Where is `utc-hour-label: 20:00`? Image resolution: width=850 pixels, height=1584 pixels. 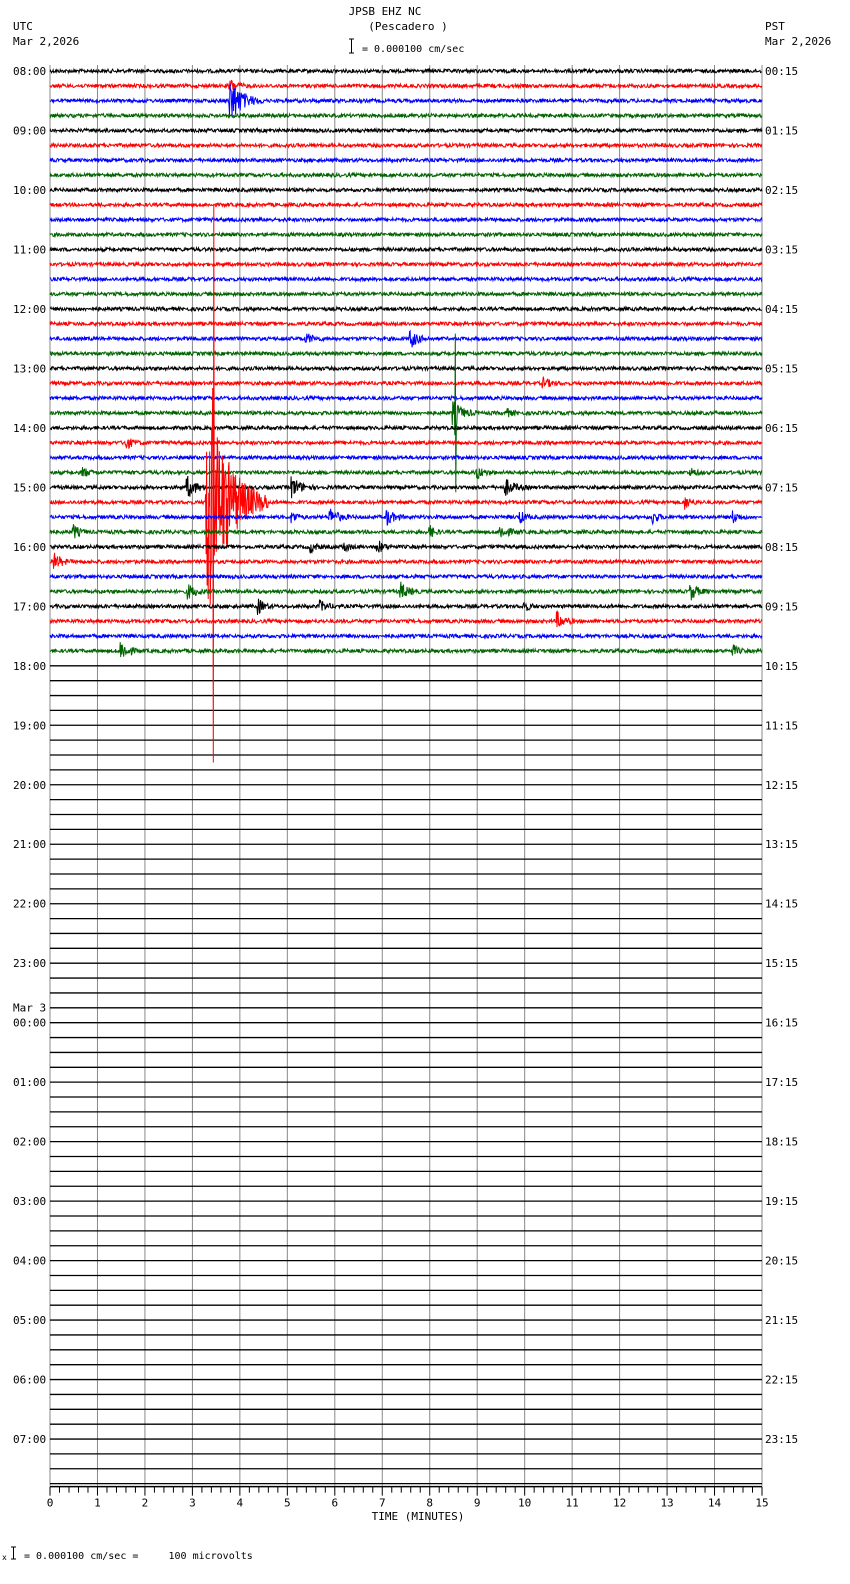
utc-hour-label: 20:00 is located at coordinates (29, 785).